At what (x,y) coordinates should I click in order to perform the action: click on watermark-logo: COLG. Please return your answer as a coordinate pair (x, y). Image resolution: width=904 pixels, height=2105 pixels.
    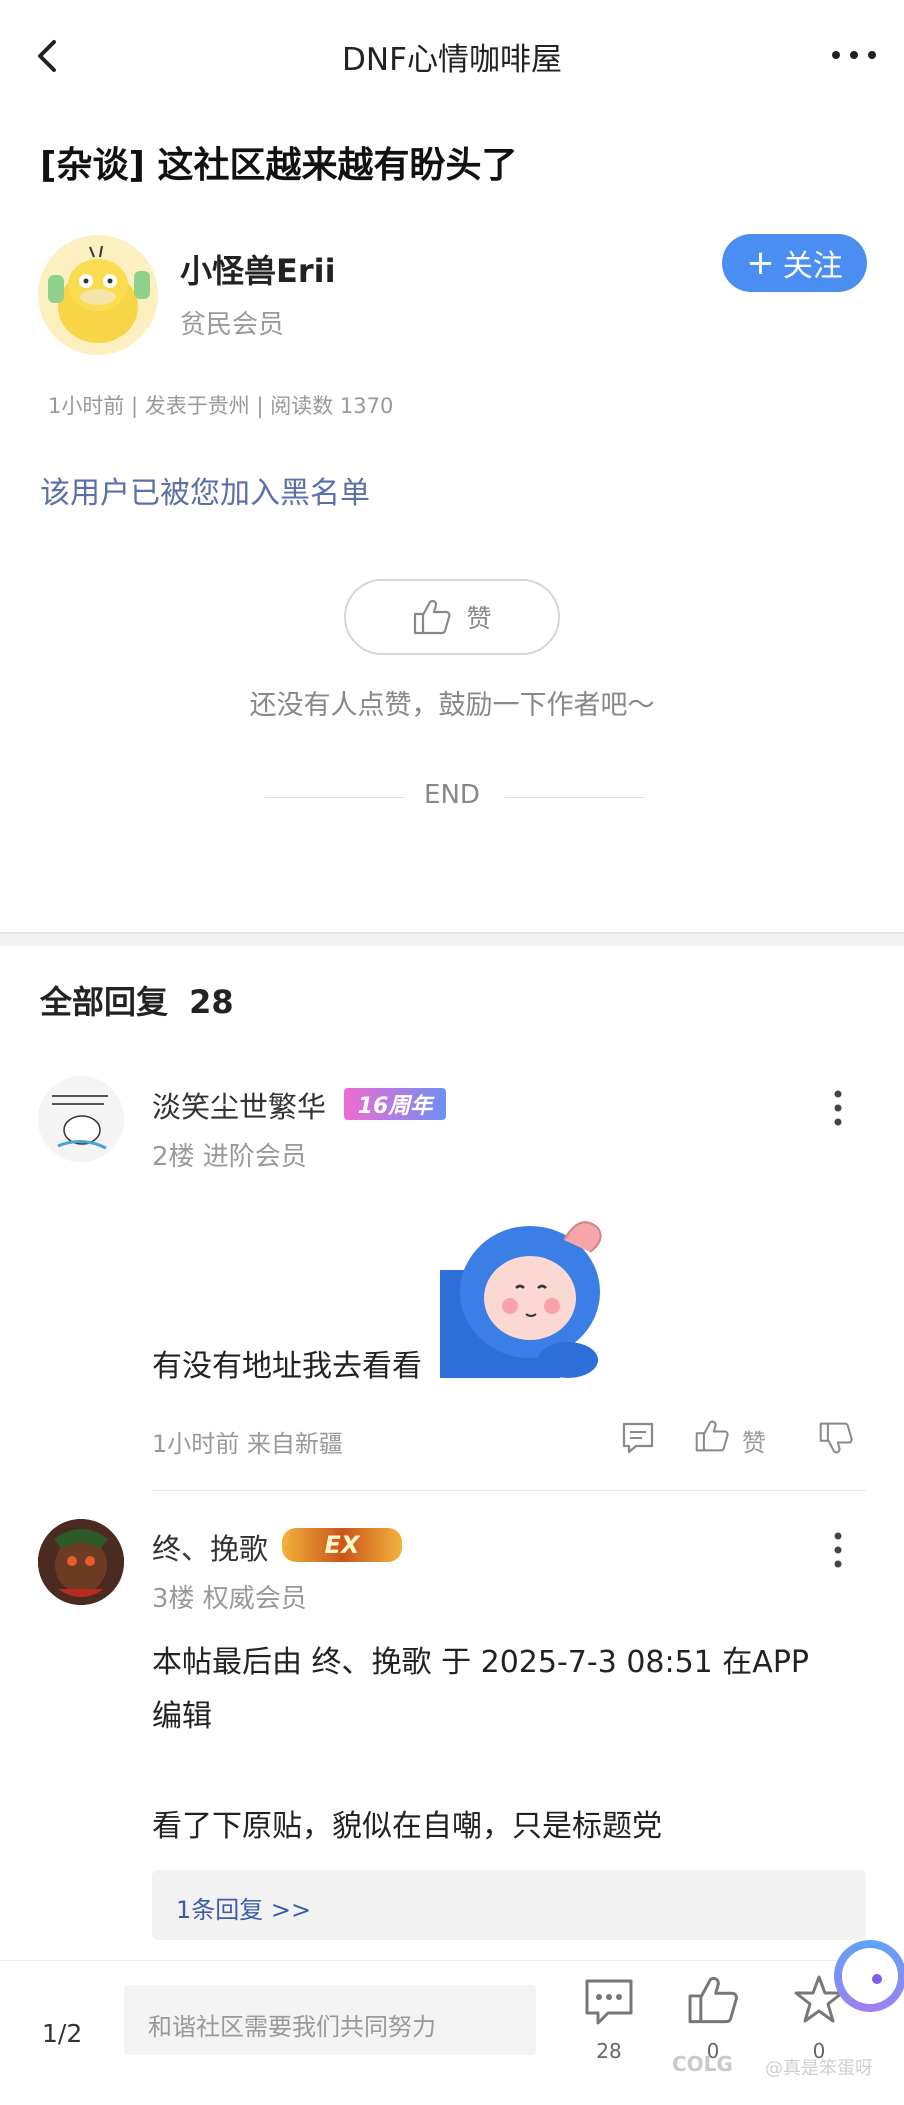
    Looking at the image, I should click on (702, 2064).